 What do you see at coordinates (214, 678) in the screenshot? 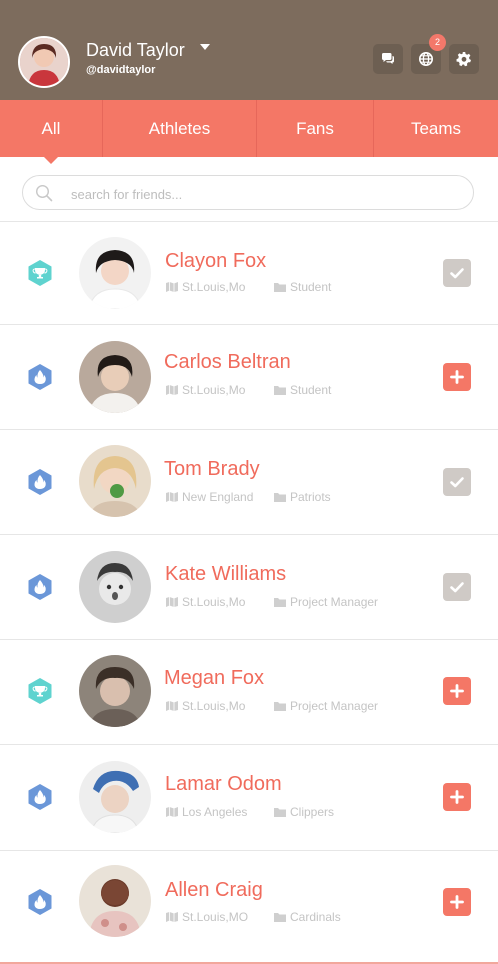
I see `person-name: Megan Fox` at bounding box center [214, 678].